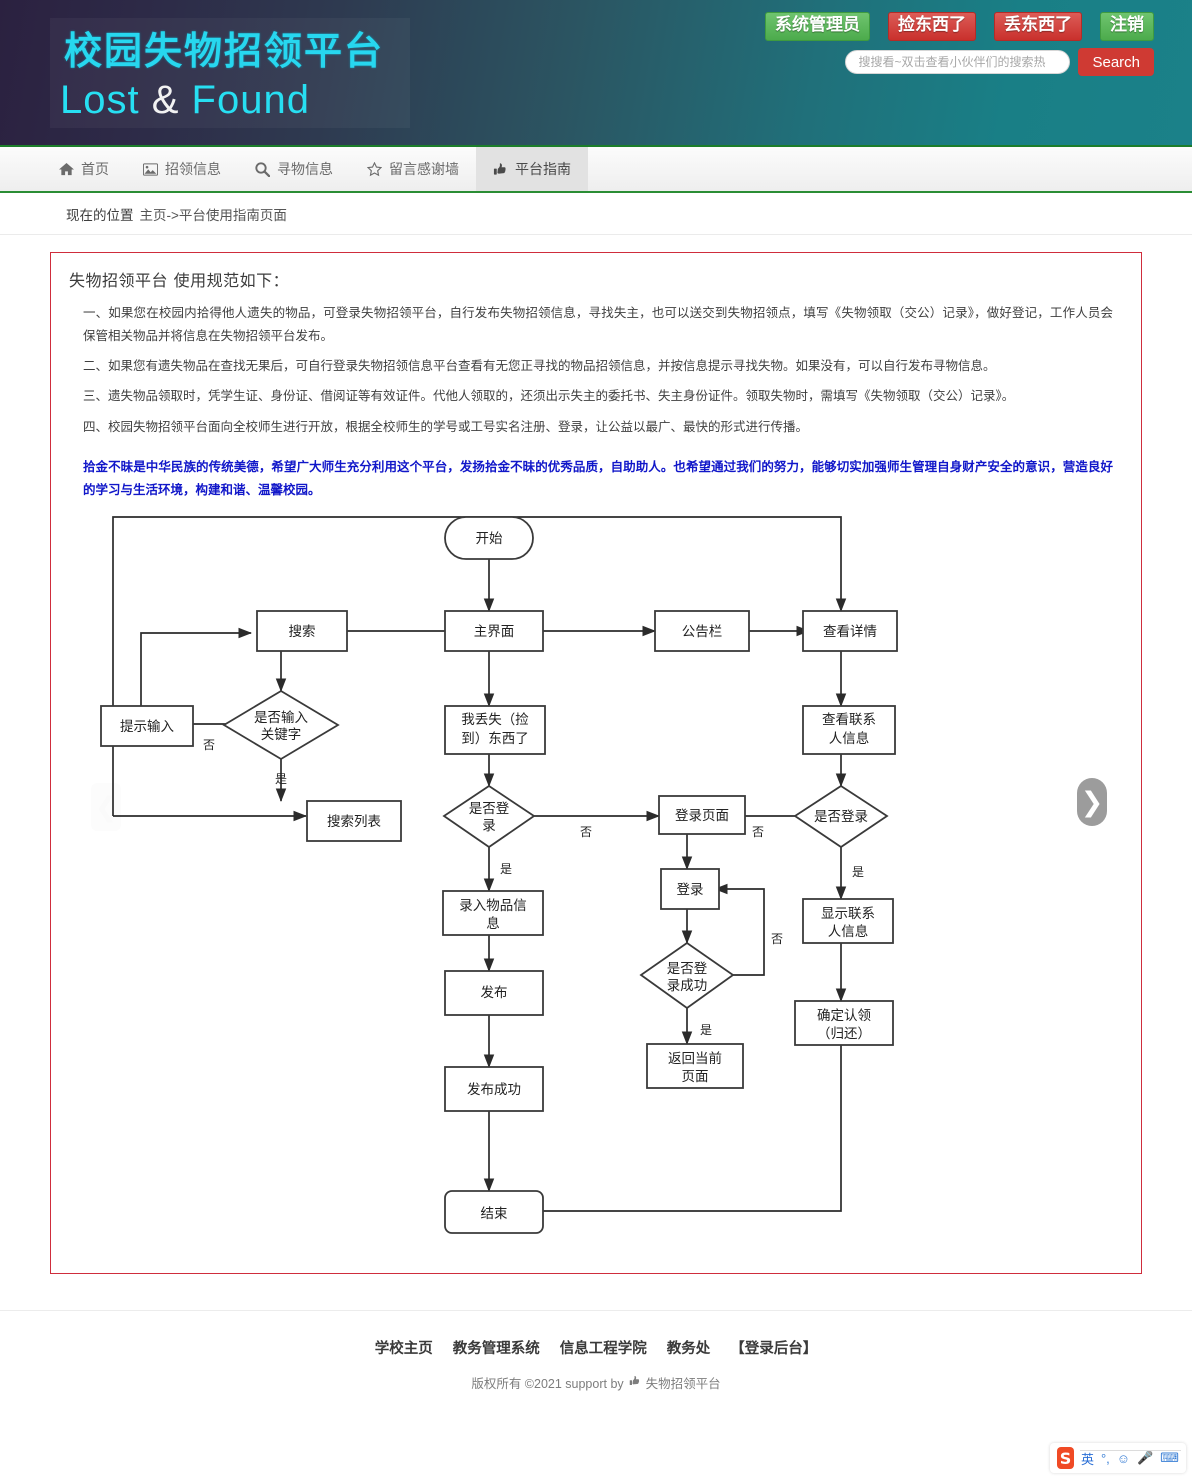 The height and width of the screenshot is (1477, 1192). What do you see at coordinates (494, 632) in the screenshot?
I see `flow-label-main: 主界面` at bounding box center [494, 632].